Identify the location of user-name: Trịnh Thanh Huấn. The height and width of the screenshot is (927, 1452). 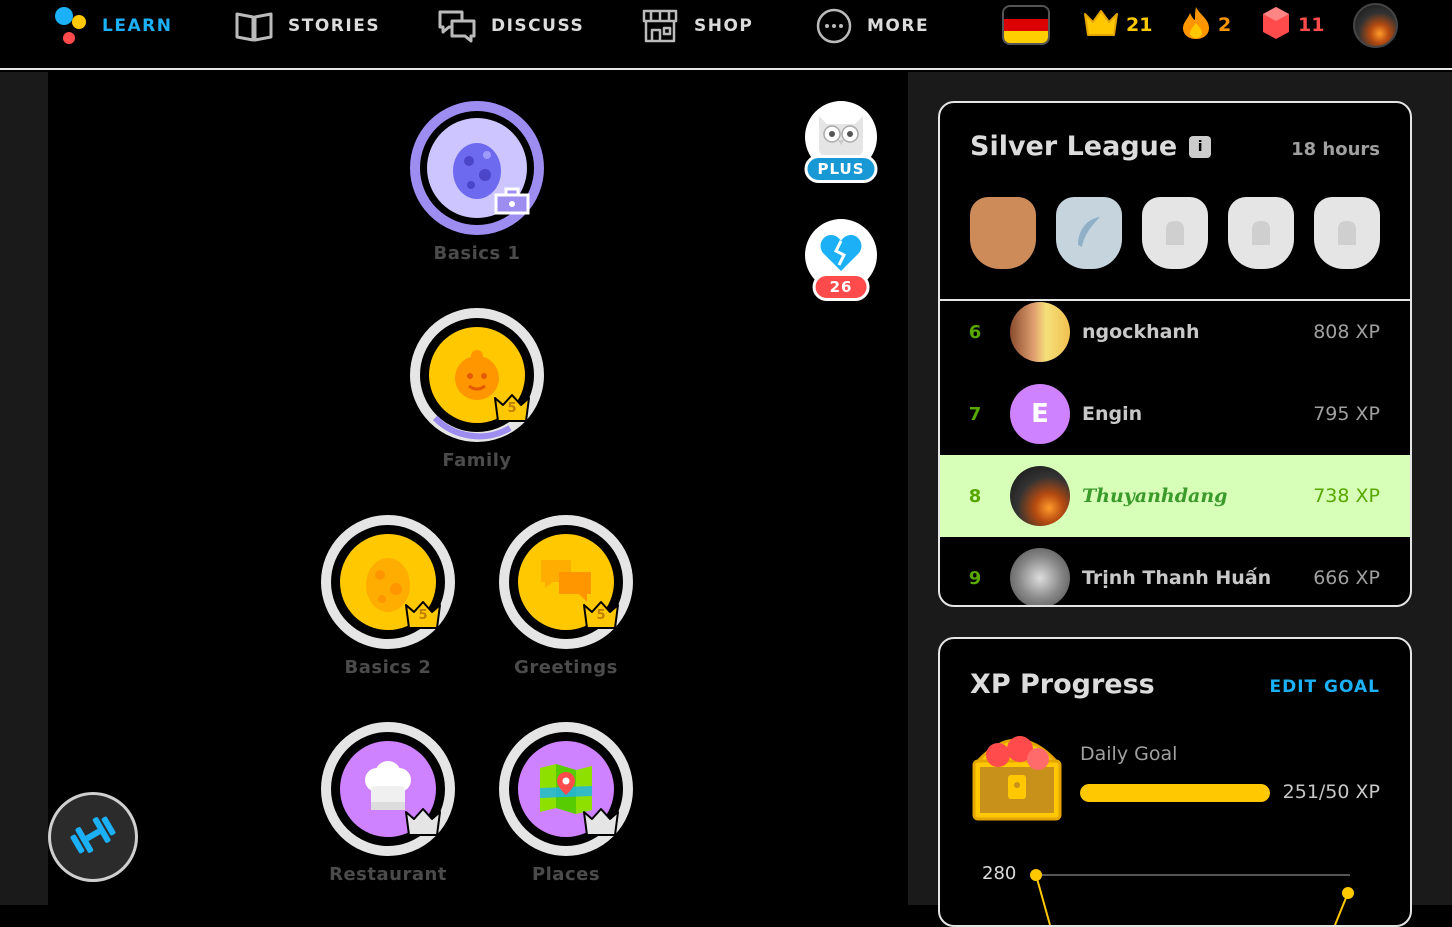
(1177, 578).